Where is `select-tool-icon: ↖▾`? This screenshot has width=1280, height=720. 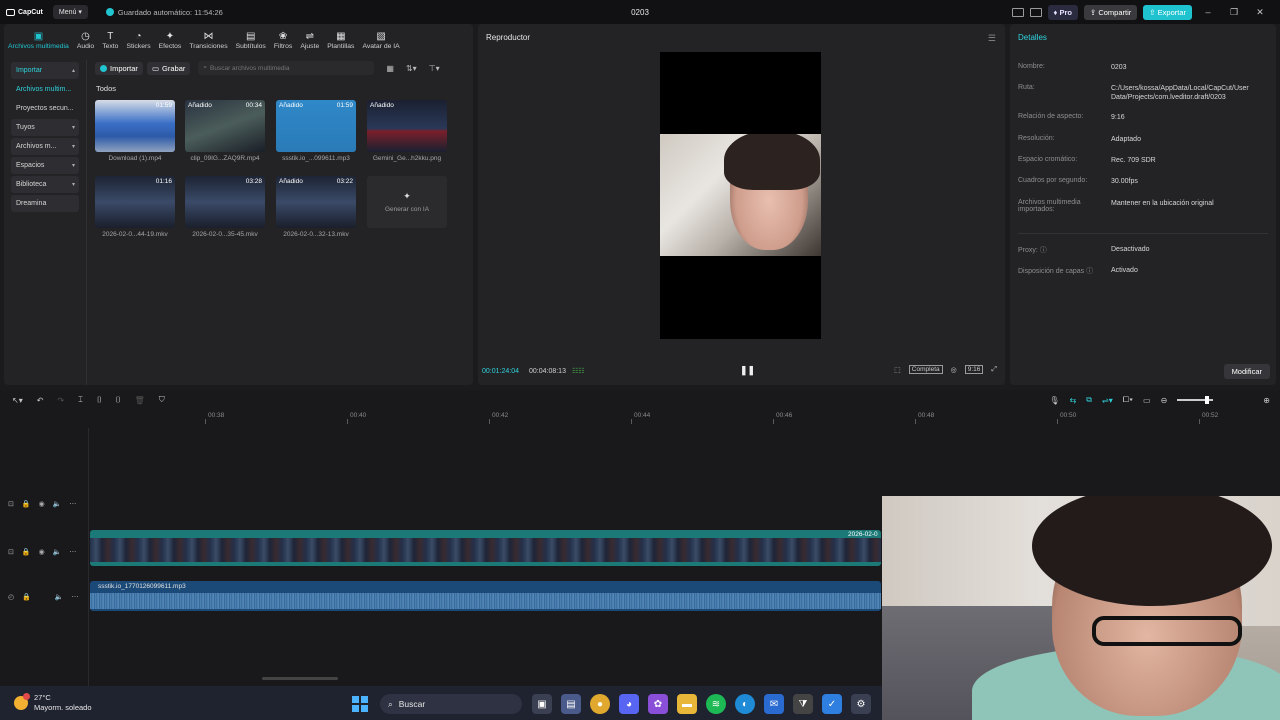
select-tool-icon: ↖▾ is located at coordinates (17, 400).